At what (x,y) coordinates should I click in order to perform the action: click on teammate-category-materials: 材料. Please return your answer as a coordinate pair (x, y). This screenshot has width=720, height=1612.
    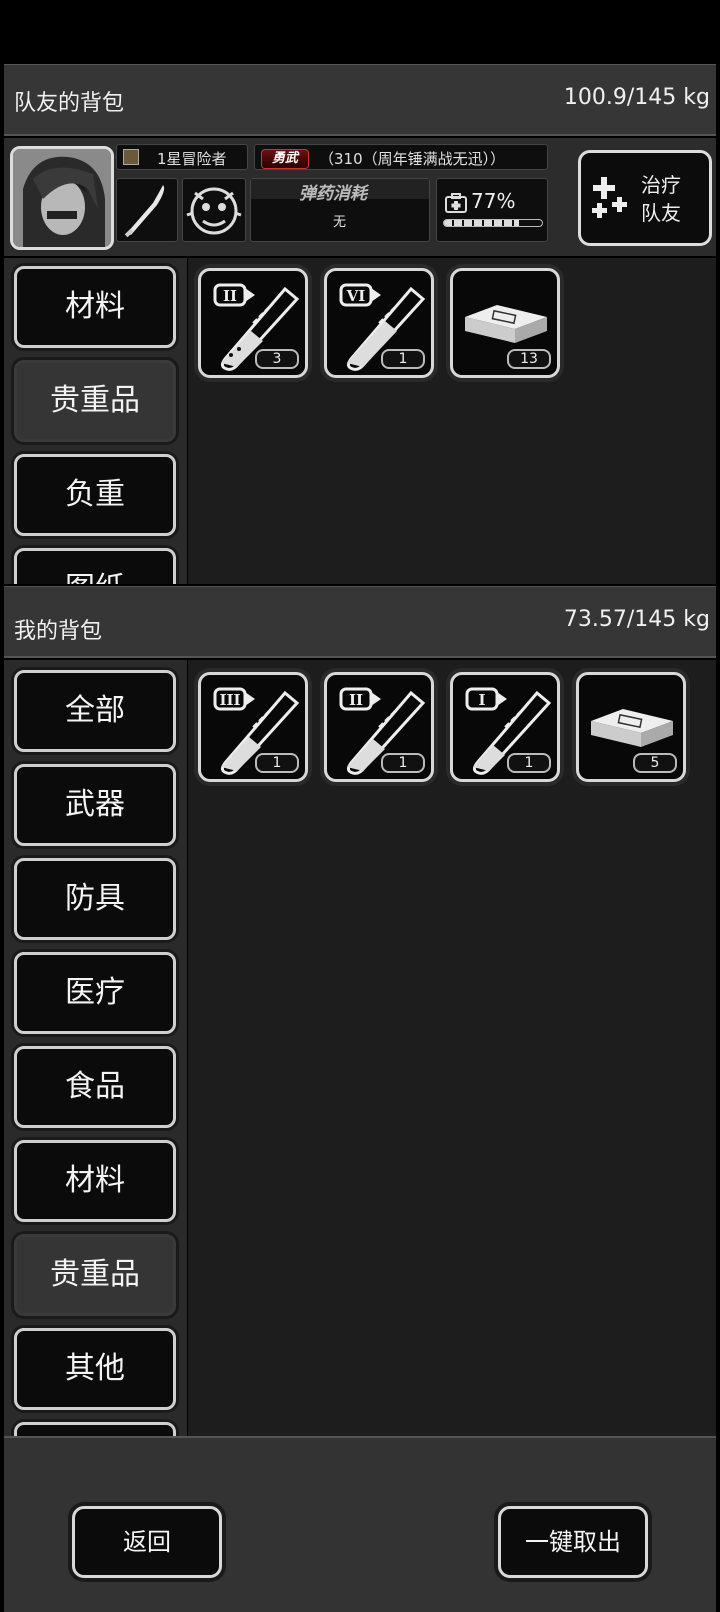
    Looking at the image, I should click on (95, 307).